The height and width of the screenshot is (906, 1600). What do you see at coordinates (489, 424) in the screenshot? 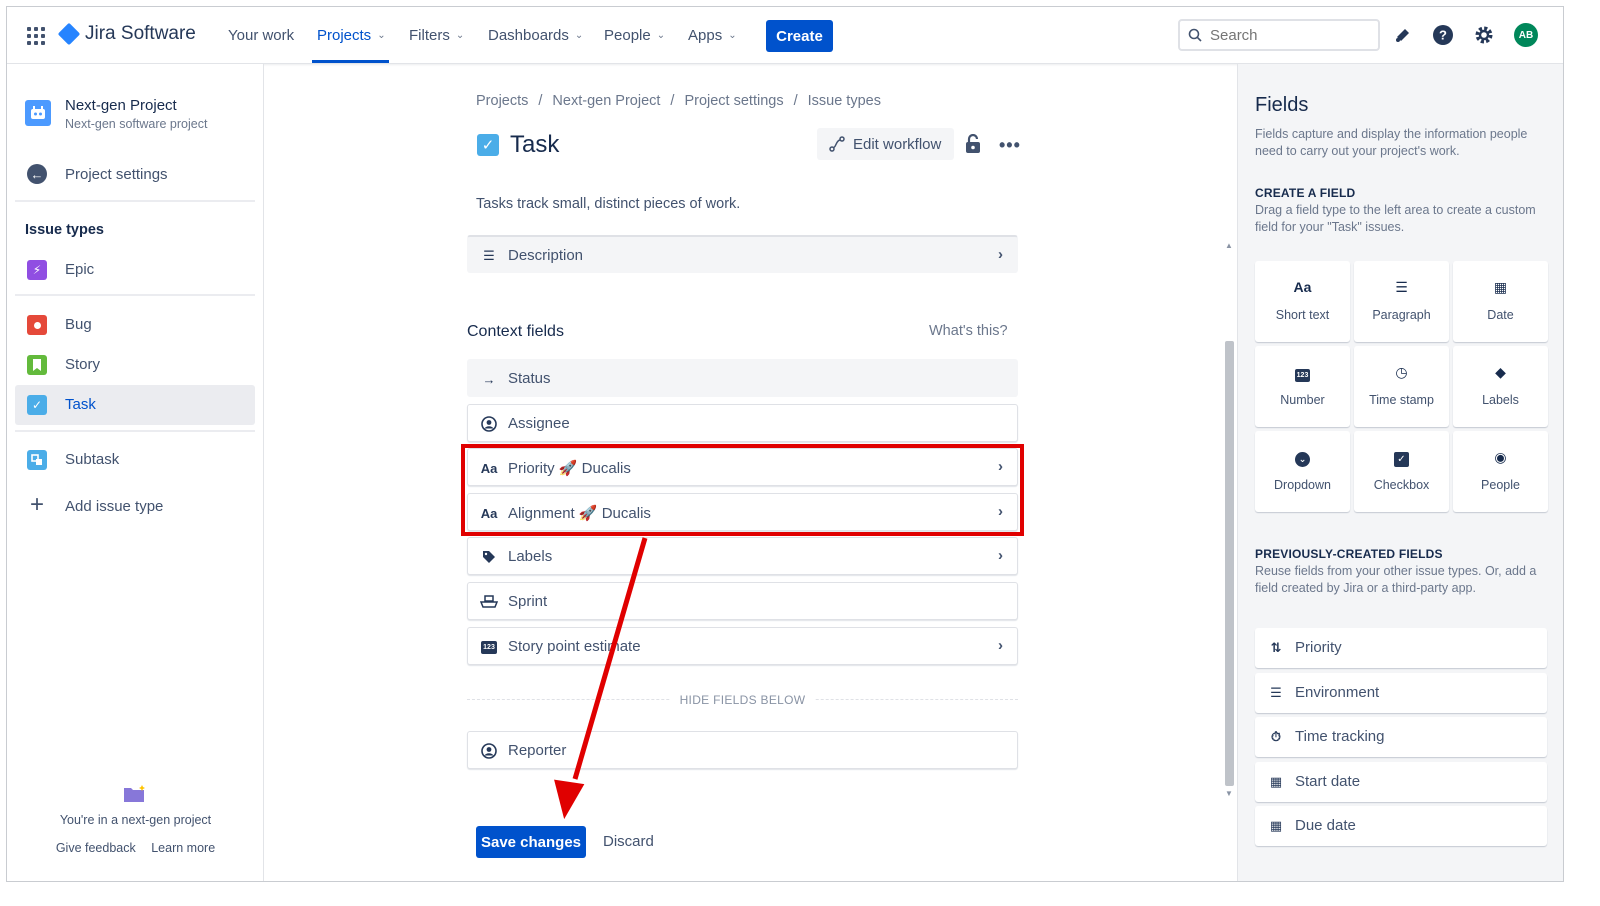
I see `person-icon` at bounding box center [489, 424].